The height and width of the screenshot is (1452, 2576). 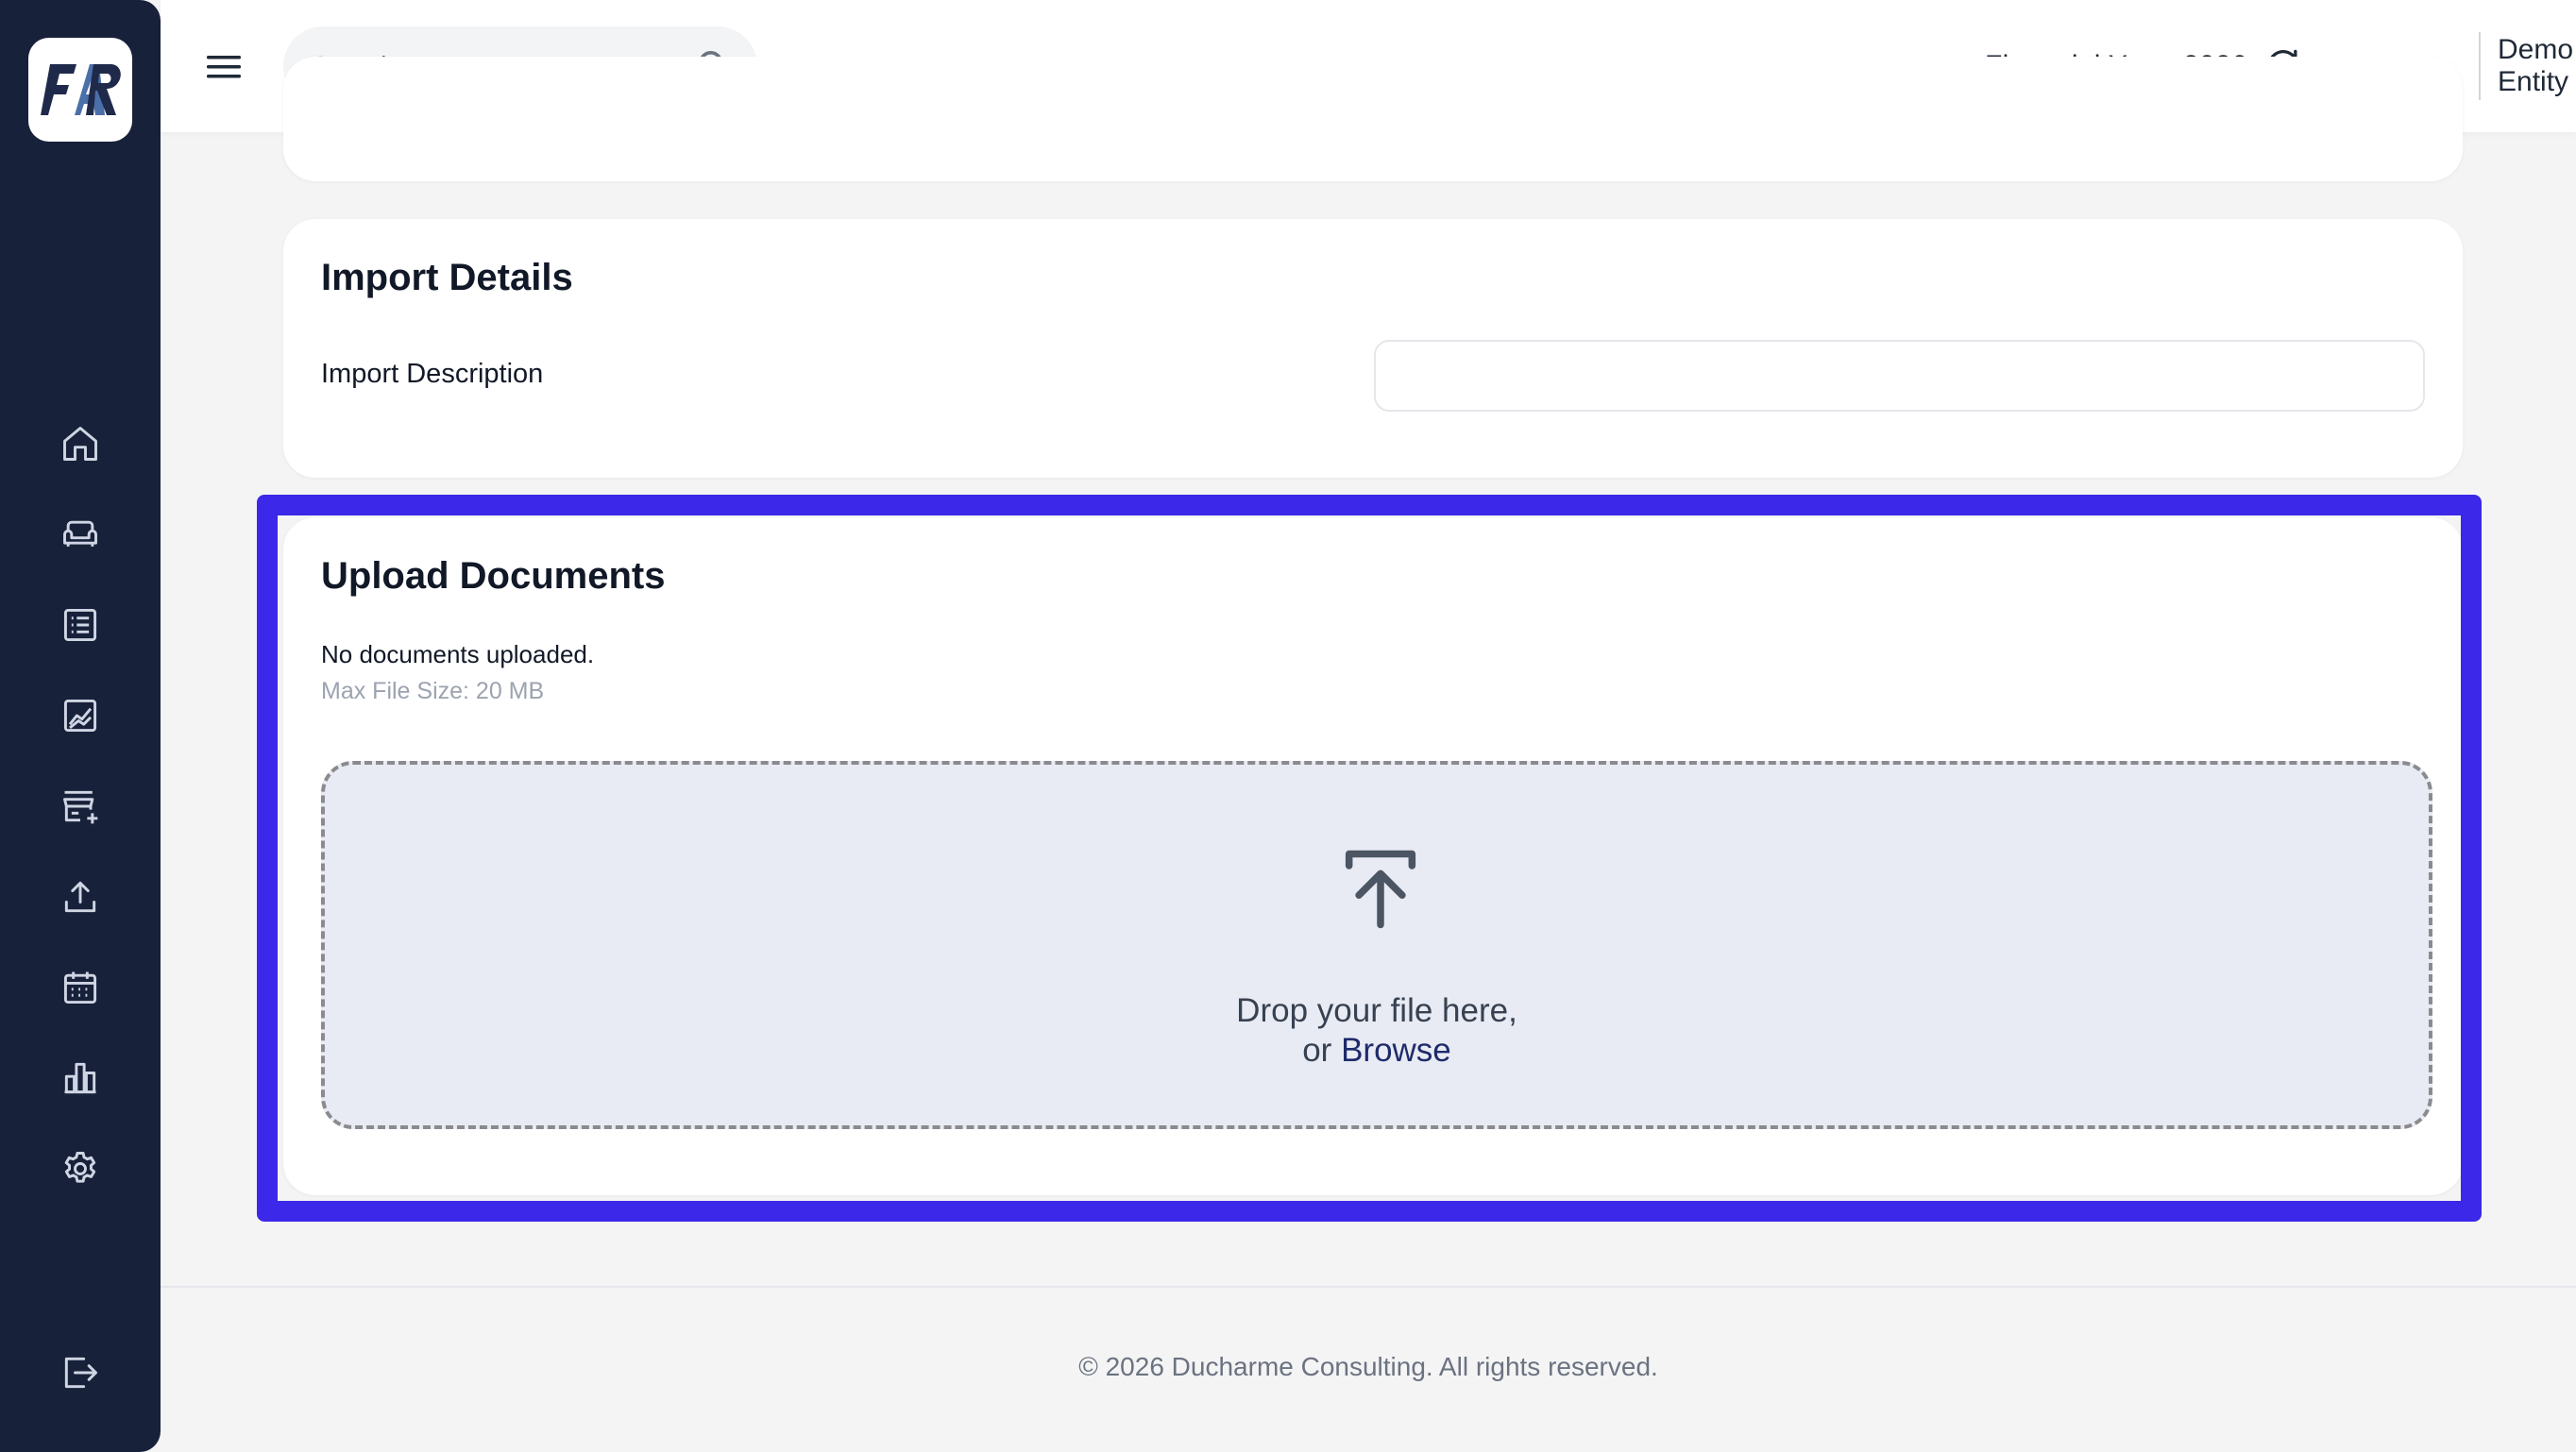 I want to click on previous-card, so click(x=1373, y=119).